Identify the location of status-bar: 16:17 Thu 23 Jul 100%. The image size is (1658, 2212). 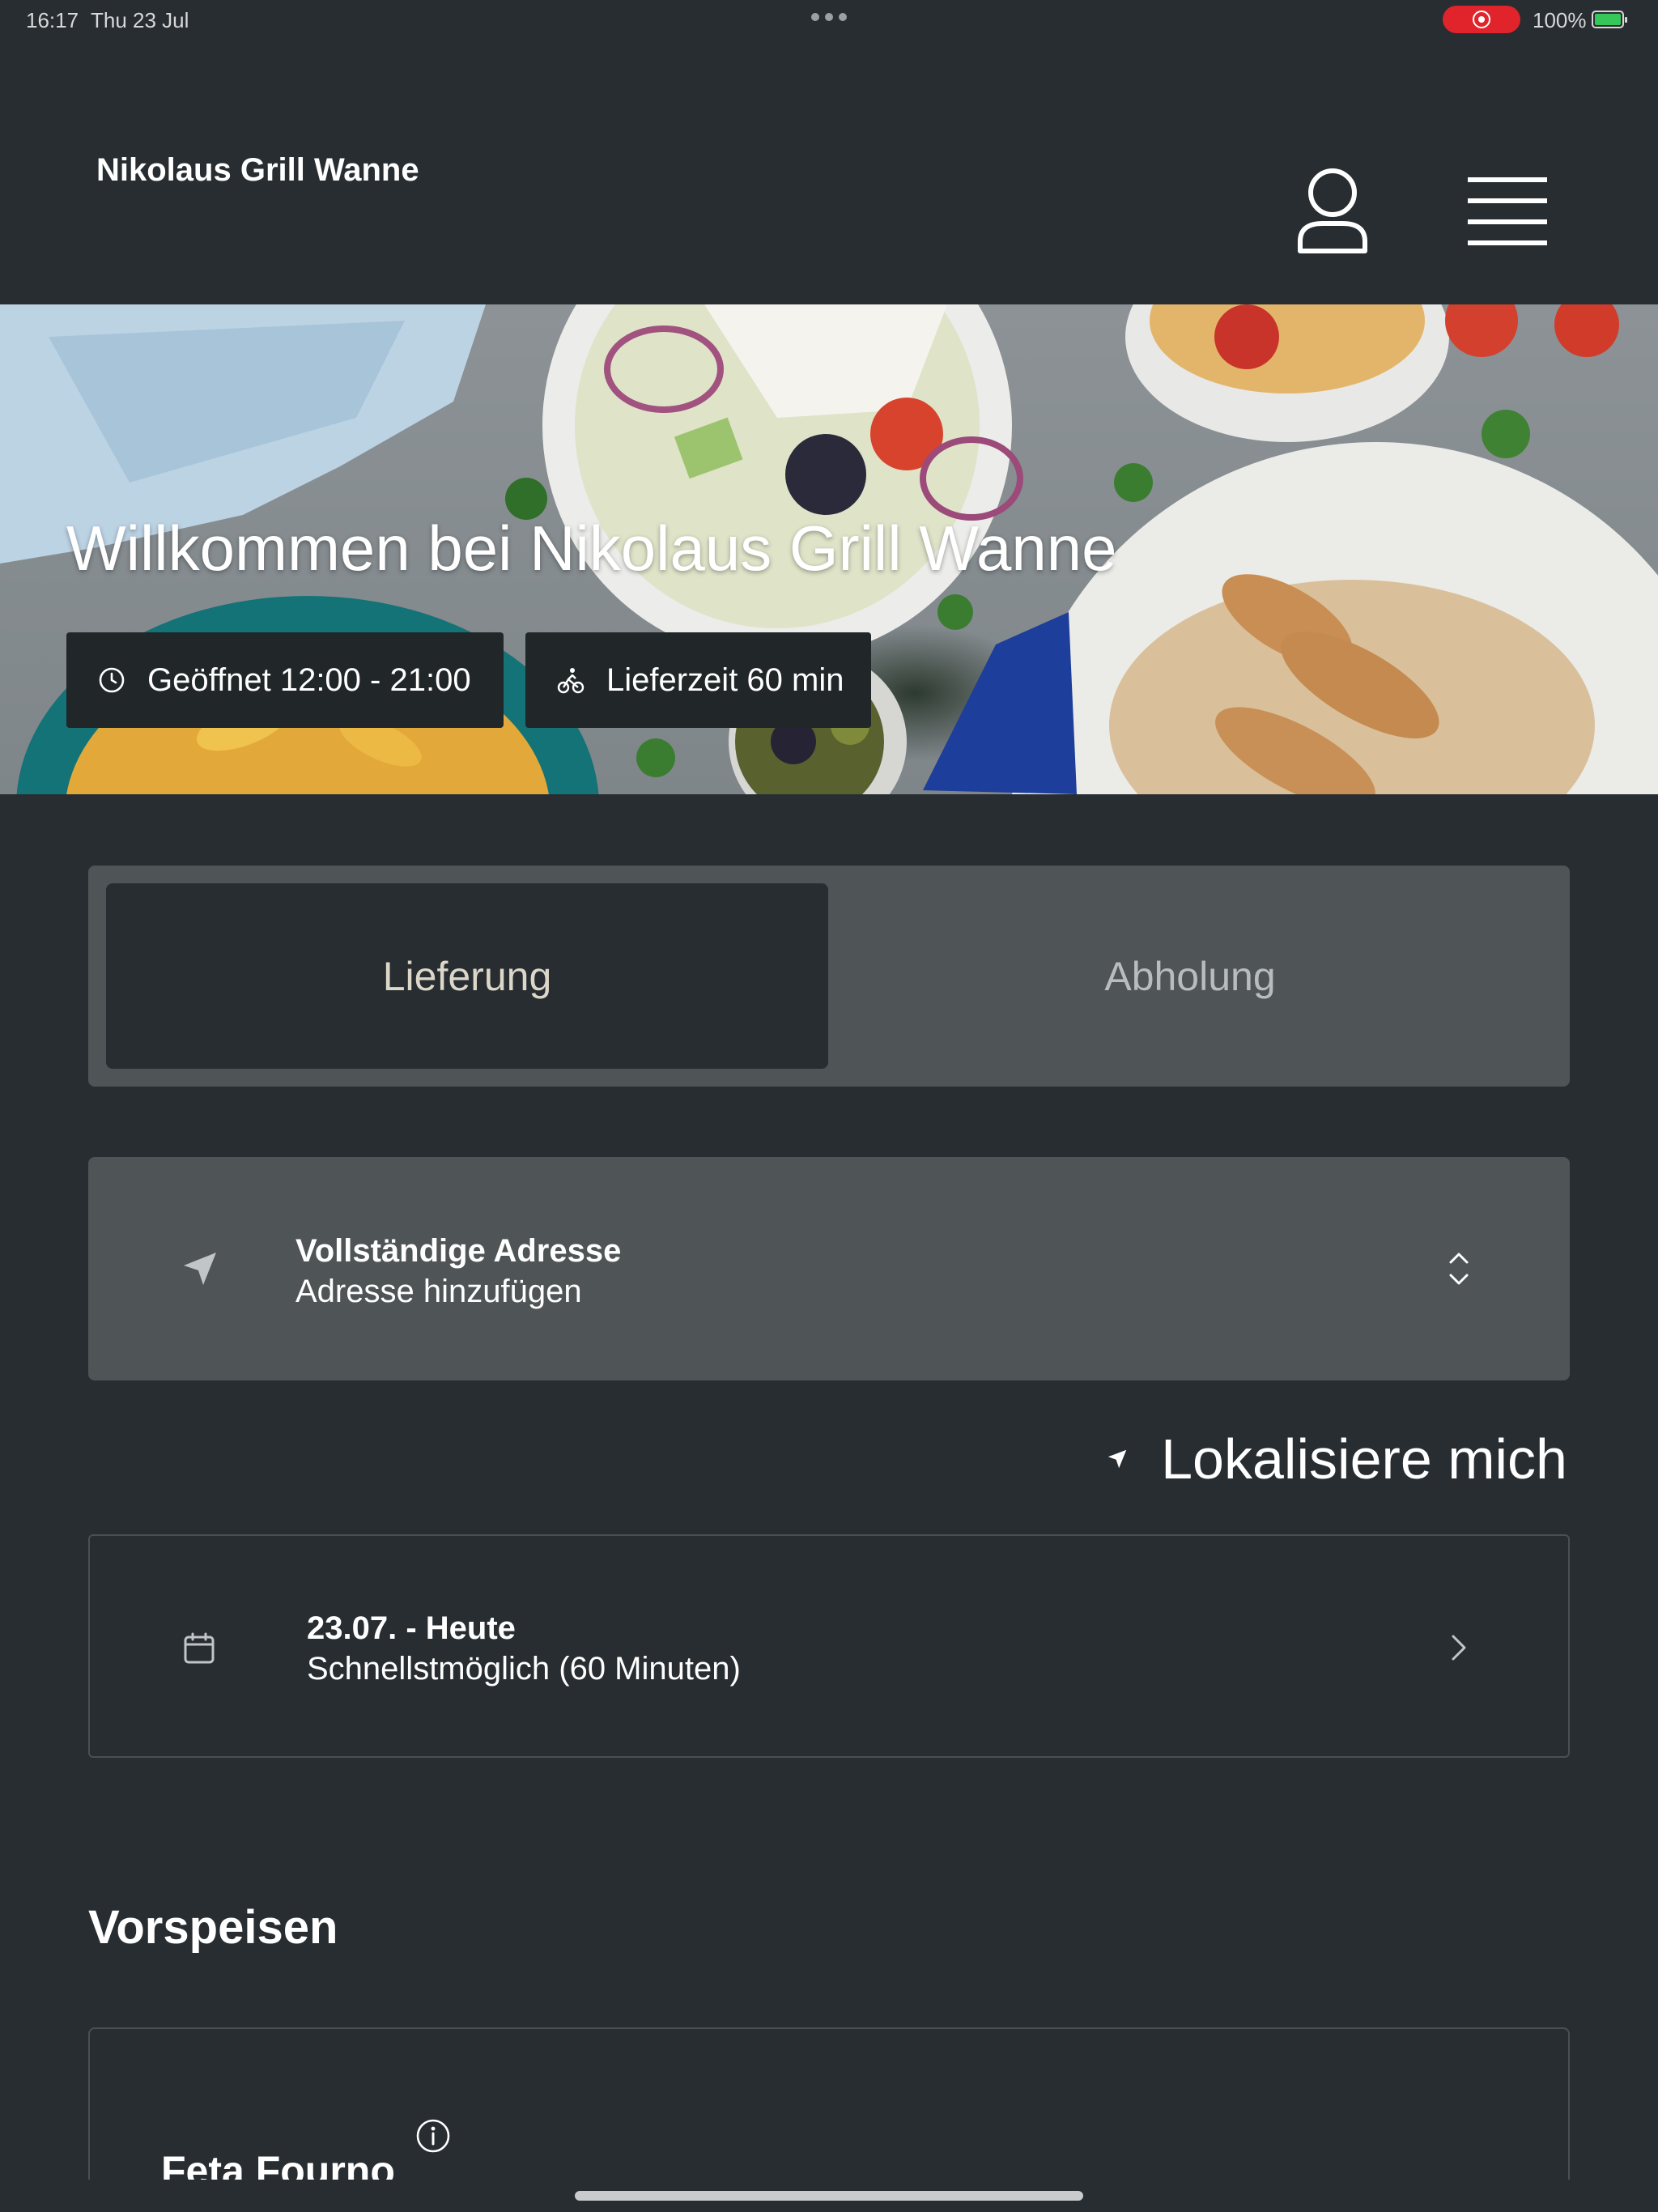
(829, 19).